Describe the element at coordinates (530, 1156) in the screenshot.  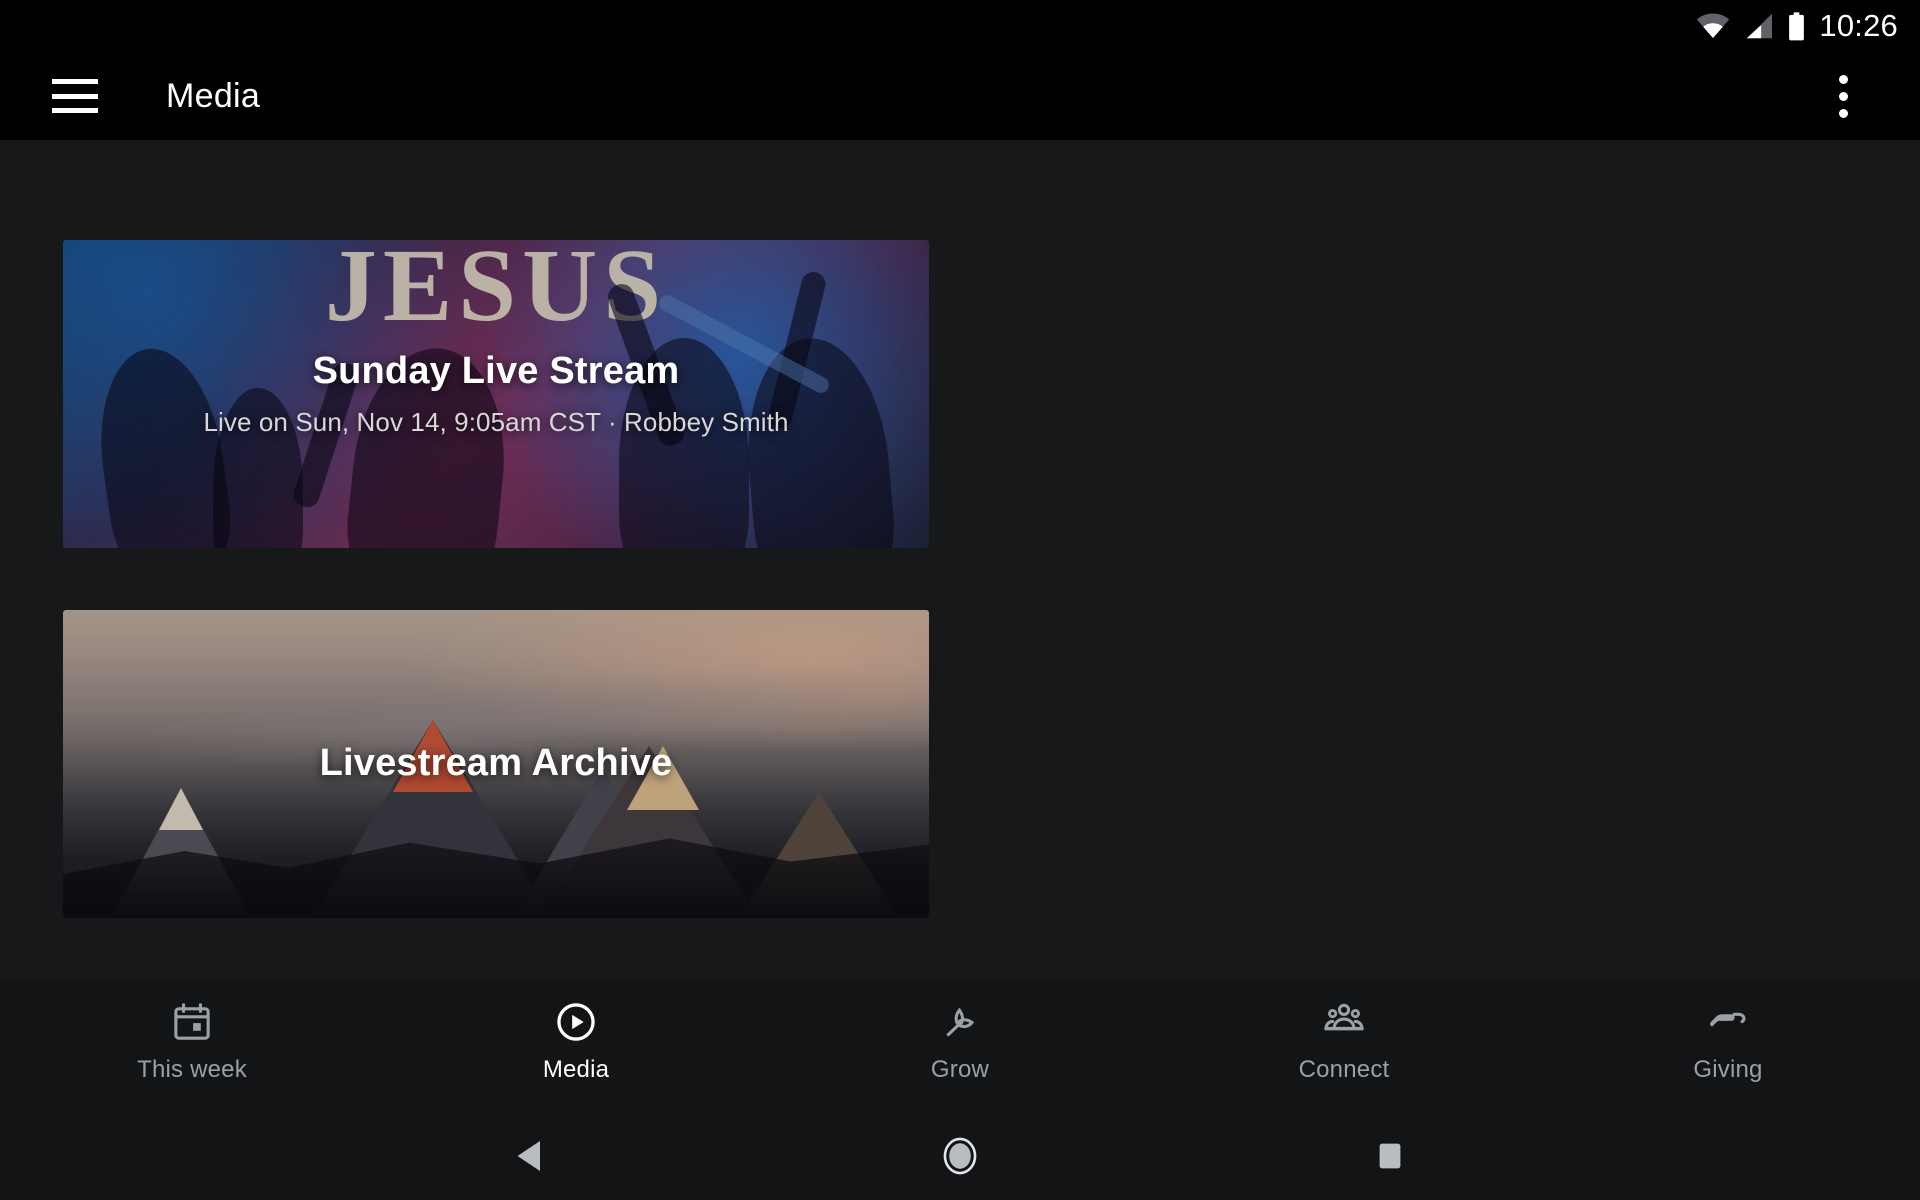
I see `back-triangle-icon` at that location.